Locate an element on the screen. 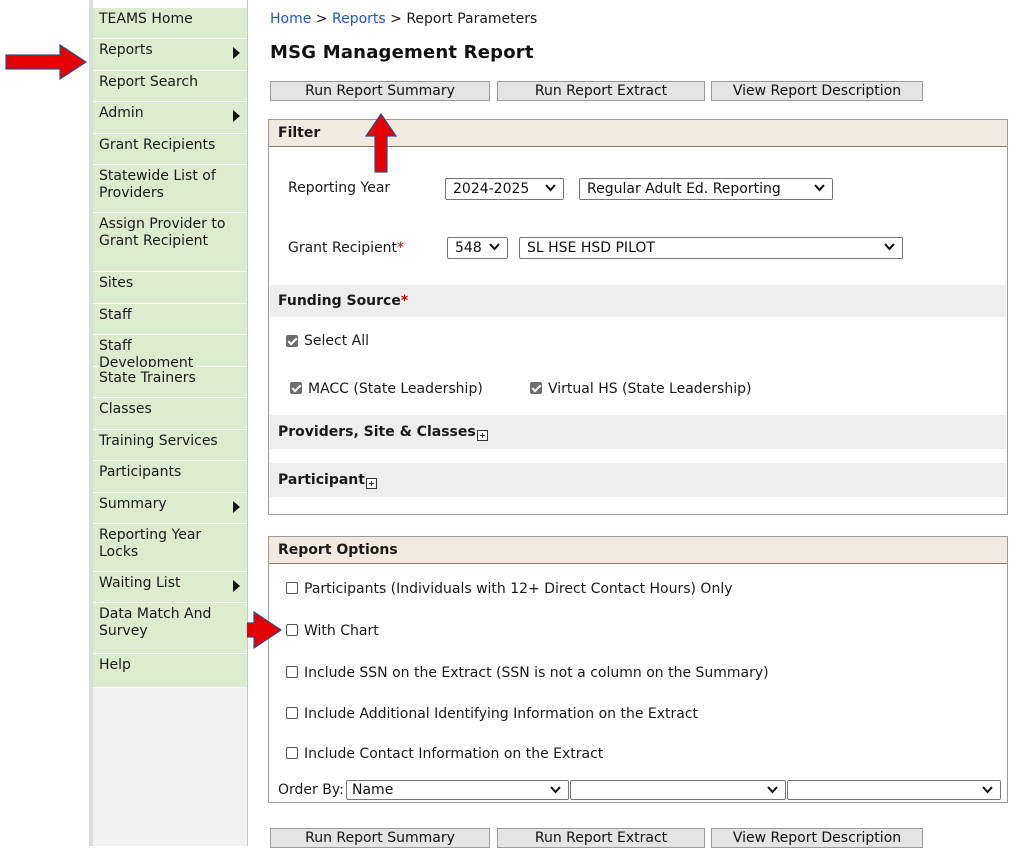 Image resolution: width=1016 pixels, height=848 pixels. reporting-type-select: Regular Adult Ed. Reporting is located at coordinates (706, 189).